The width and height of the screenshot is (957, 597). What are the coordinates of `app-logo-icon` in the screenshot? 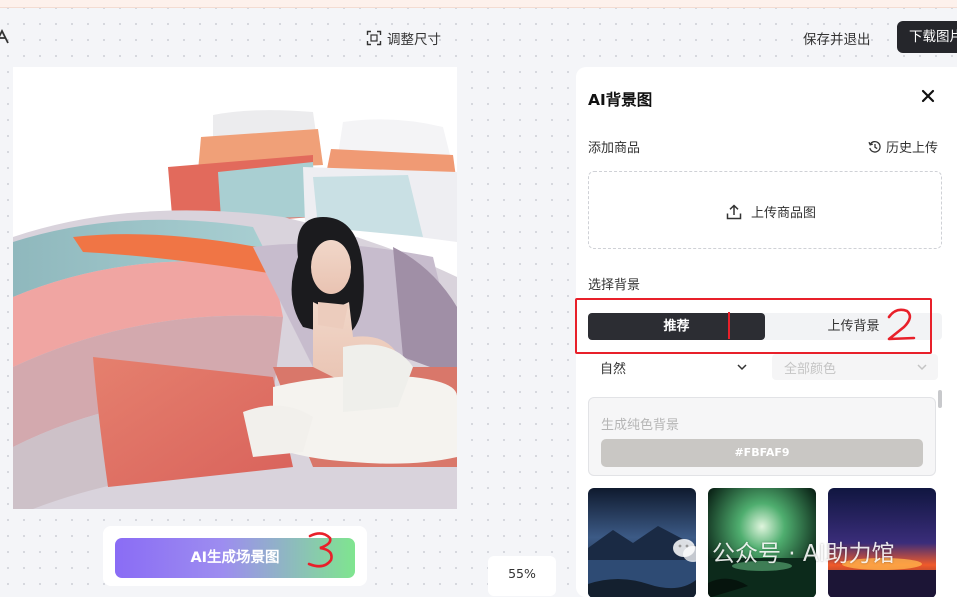 It's located at (5, 36).